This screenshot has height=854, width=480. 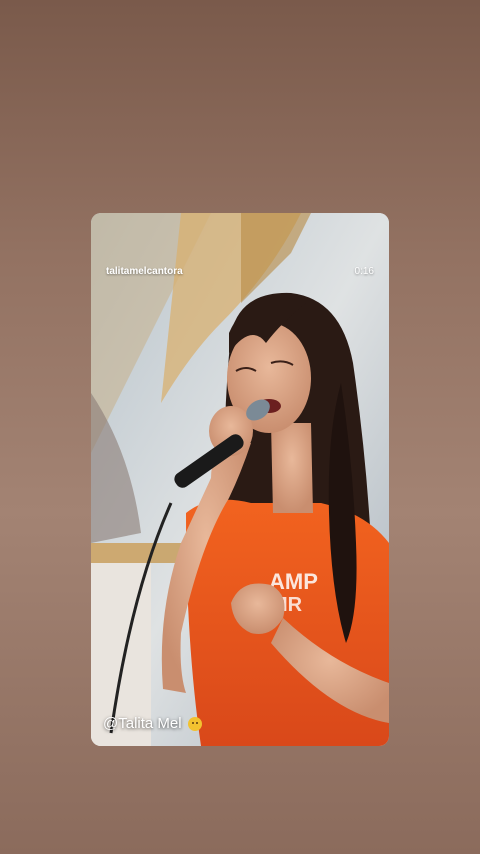 I want to click on story-caption: @Talita Mel, so click(x=152, y=723).